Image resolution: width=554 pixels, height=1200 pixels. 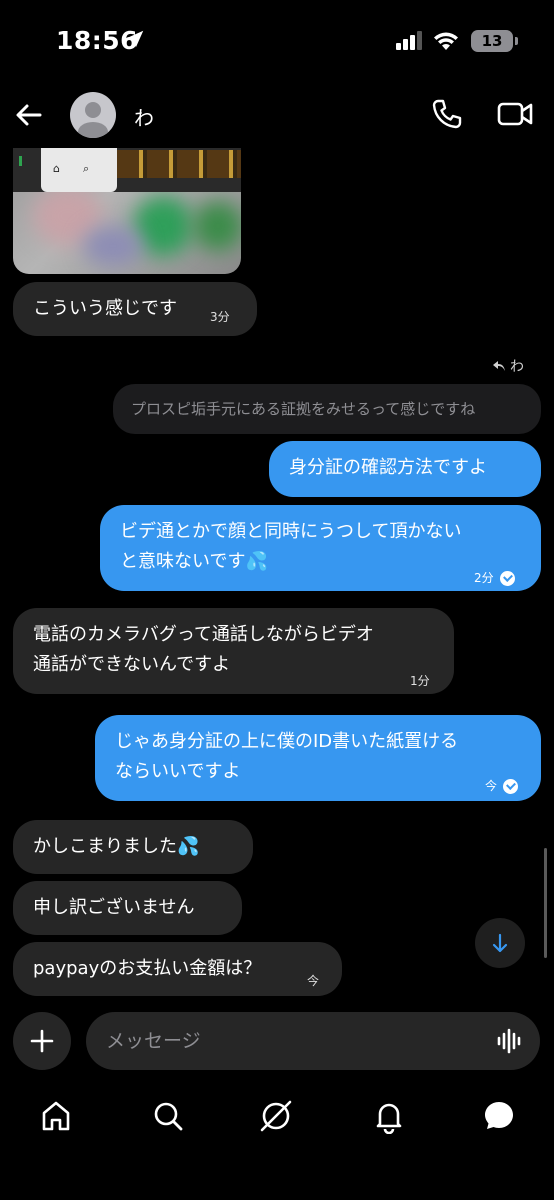 I want to click on avatar, so click(x=93, y=115).